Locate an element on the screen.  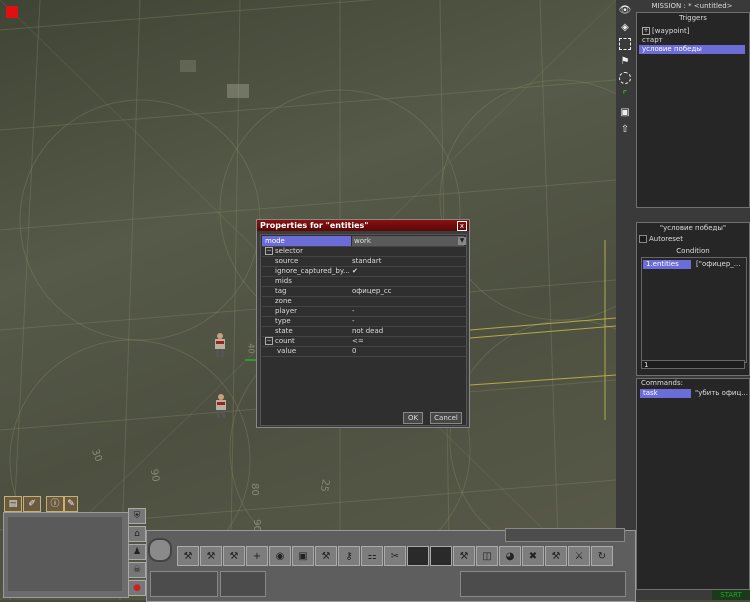
triggers-title: Triggers is located at coordinates (693, 18).